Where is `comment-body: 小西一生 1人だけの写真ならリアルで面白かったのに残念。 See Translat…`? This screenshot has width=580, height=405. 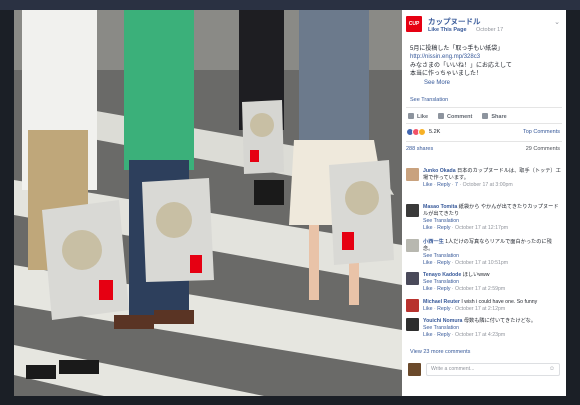
comment-body: 小西一生 1人だけの写真ならリアルで面白かったのに残念。 See Translat… is located at coordinates (492, 253).